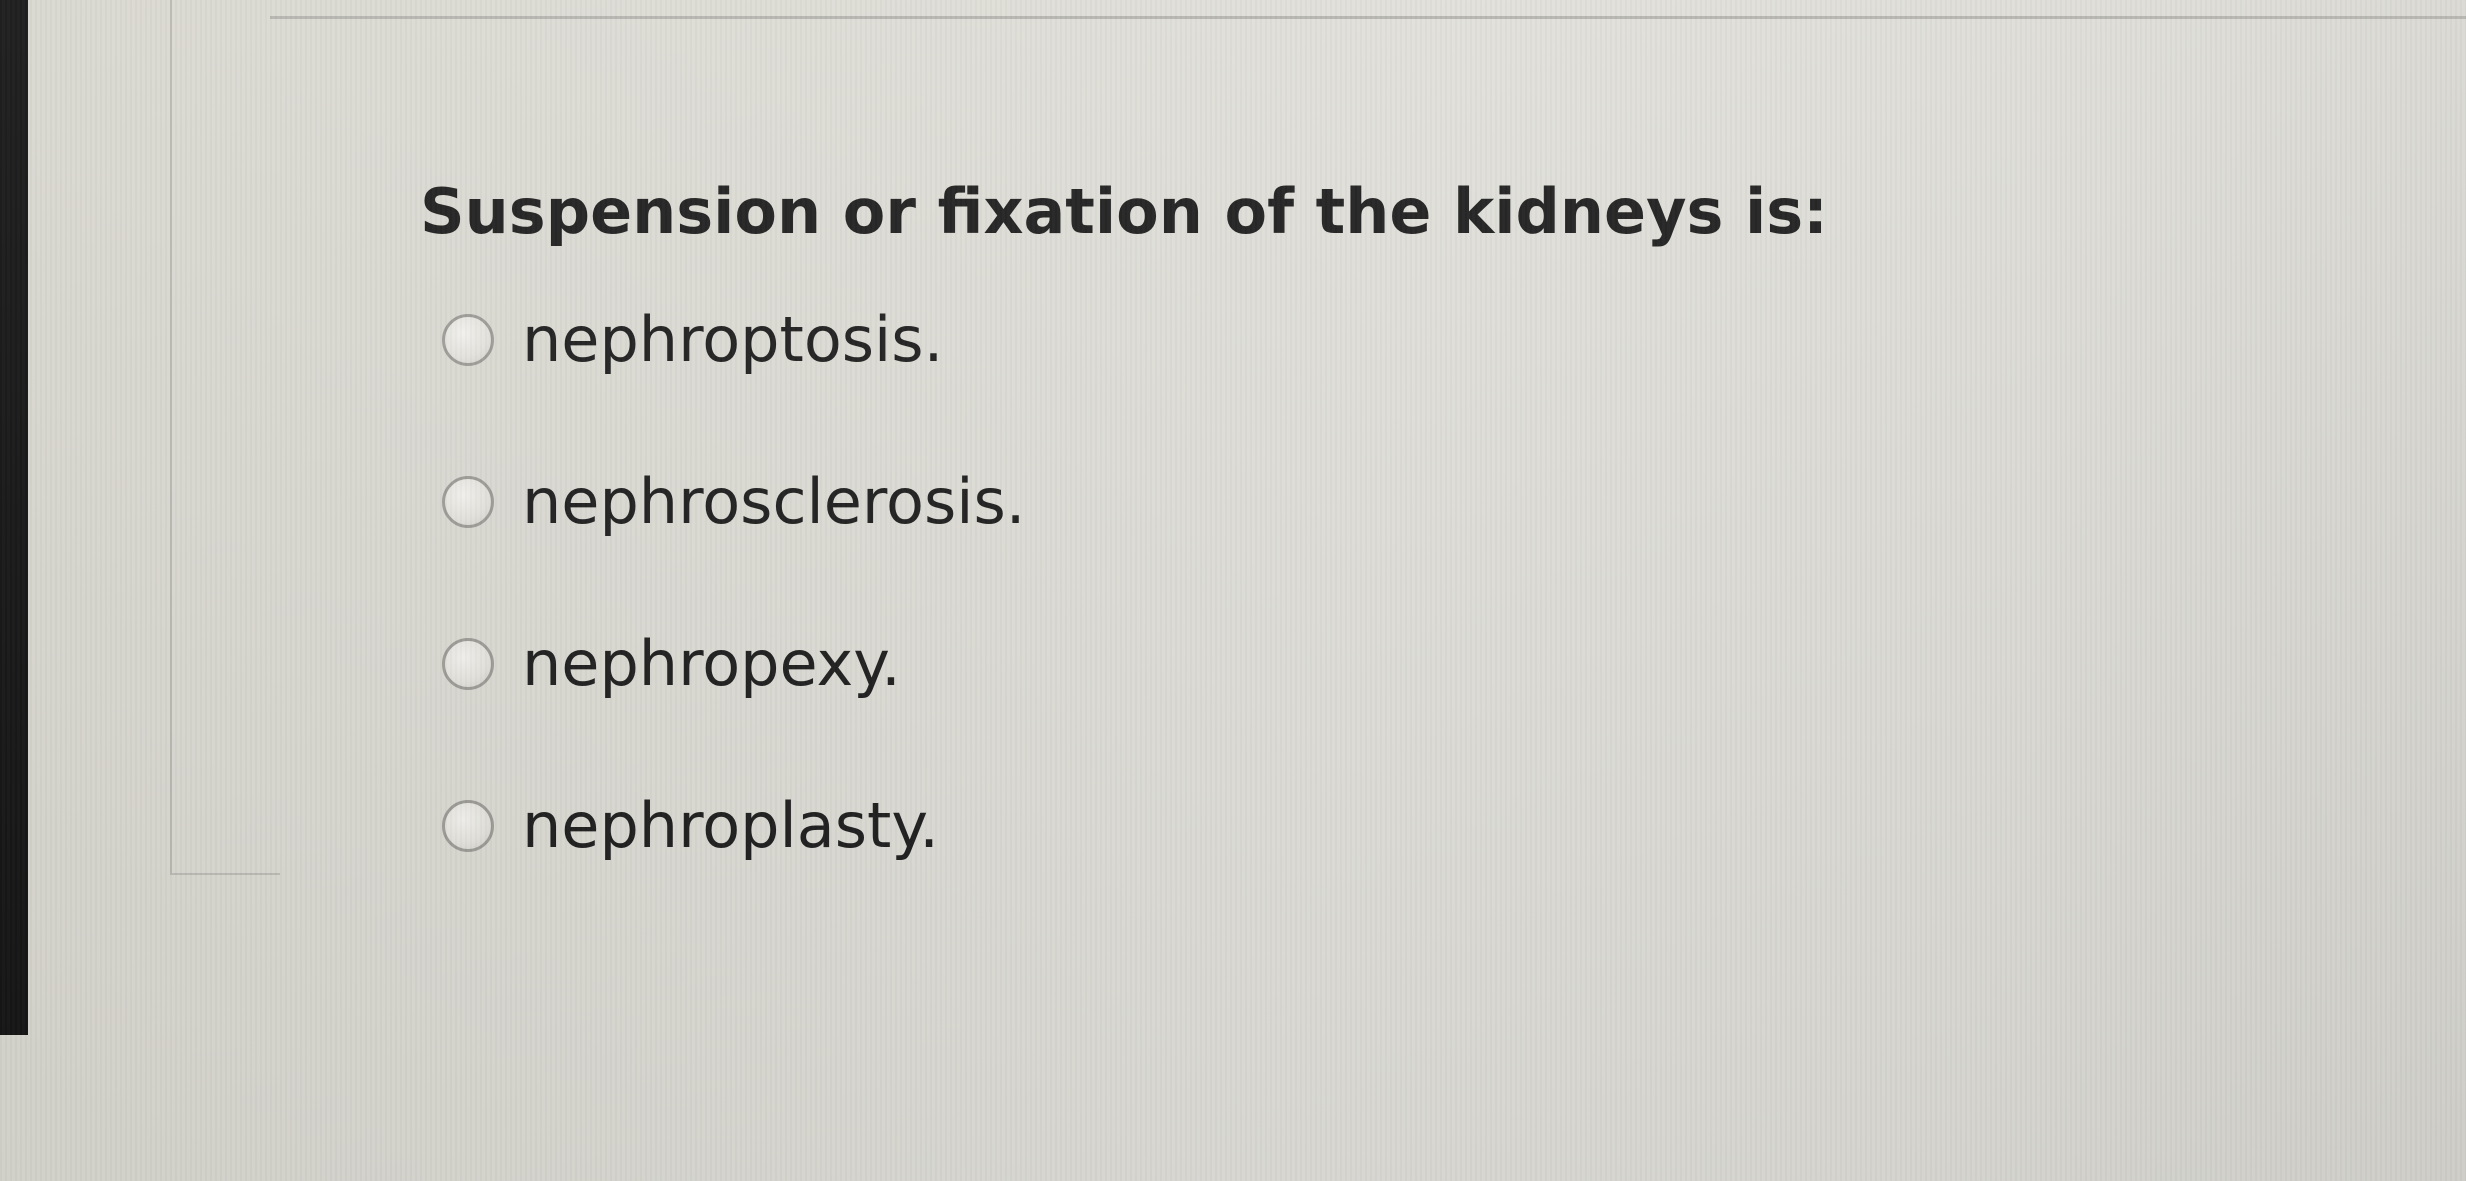 This screenshot has height=1181, width=2466. What do you see at coordinates (730, 825) in the screenshot?
I see `answer-option-label: nephroplasty.` at bounding box center [730, 825].